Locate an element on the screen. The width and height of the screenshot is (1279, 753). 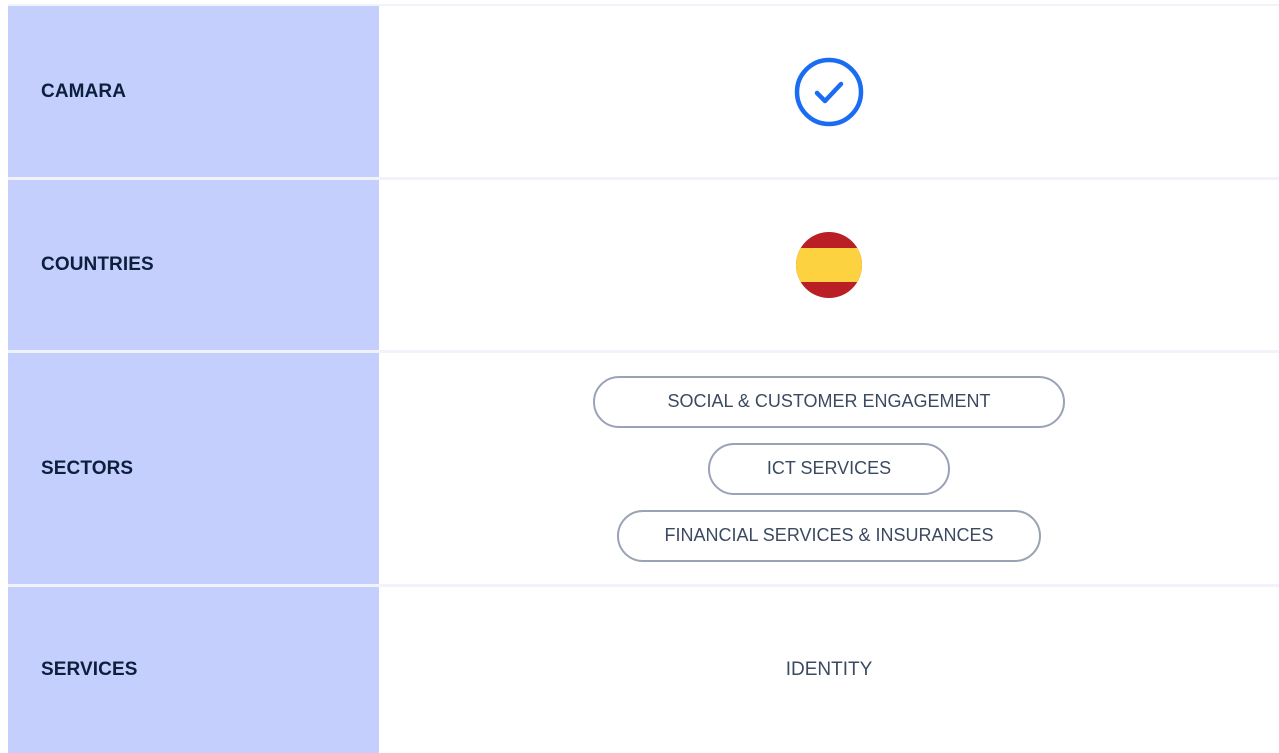
check-circle-icon is located at coordinates (829, 91).